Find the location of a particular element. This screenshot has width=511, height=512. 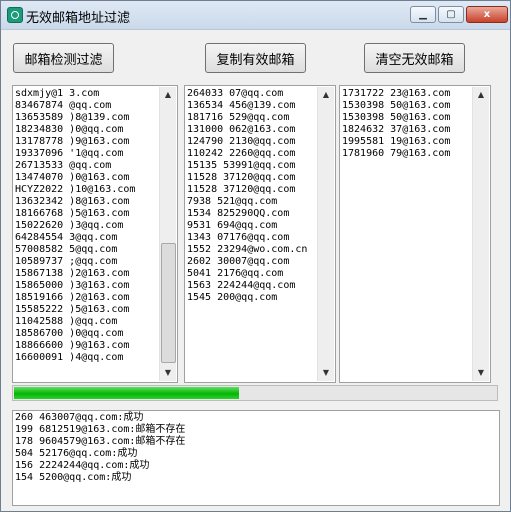

progress-bar is located at coordinates (255, 393).